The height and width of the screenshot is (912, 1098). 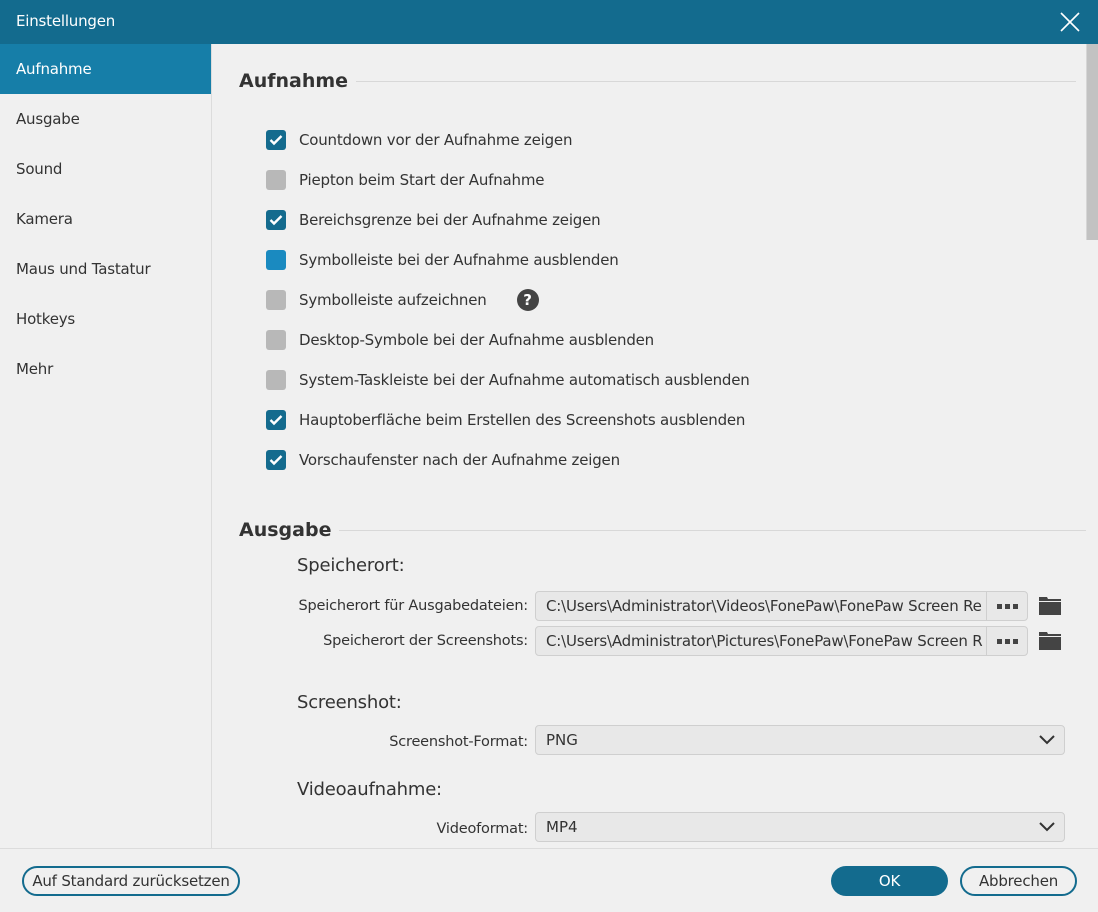 I want to click on label-output-location: Speicherort für Ausgabedateien:, so click(x=413, y=606).